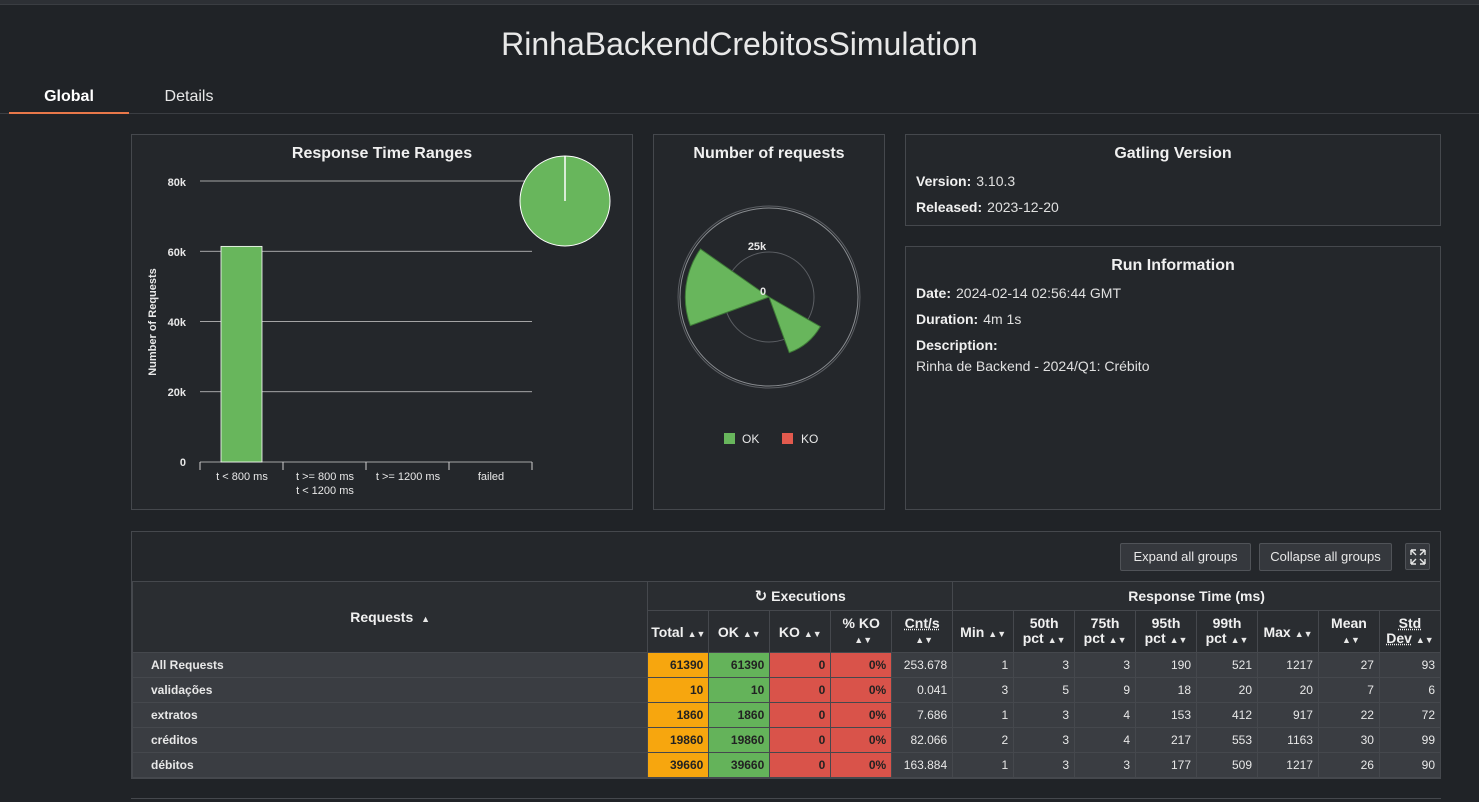 The height and width of the screenshot is (802, 1479). What do you see at coordinates (763, 292) in the screenshot?
I see `ring-label: 0` at bounding box center [763, 292].